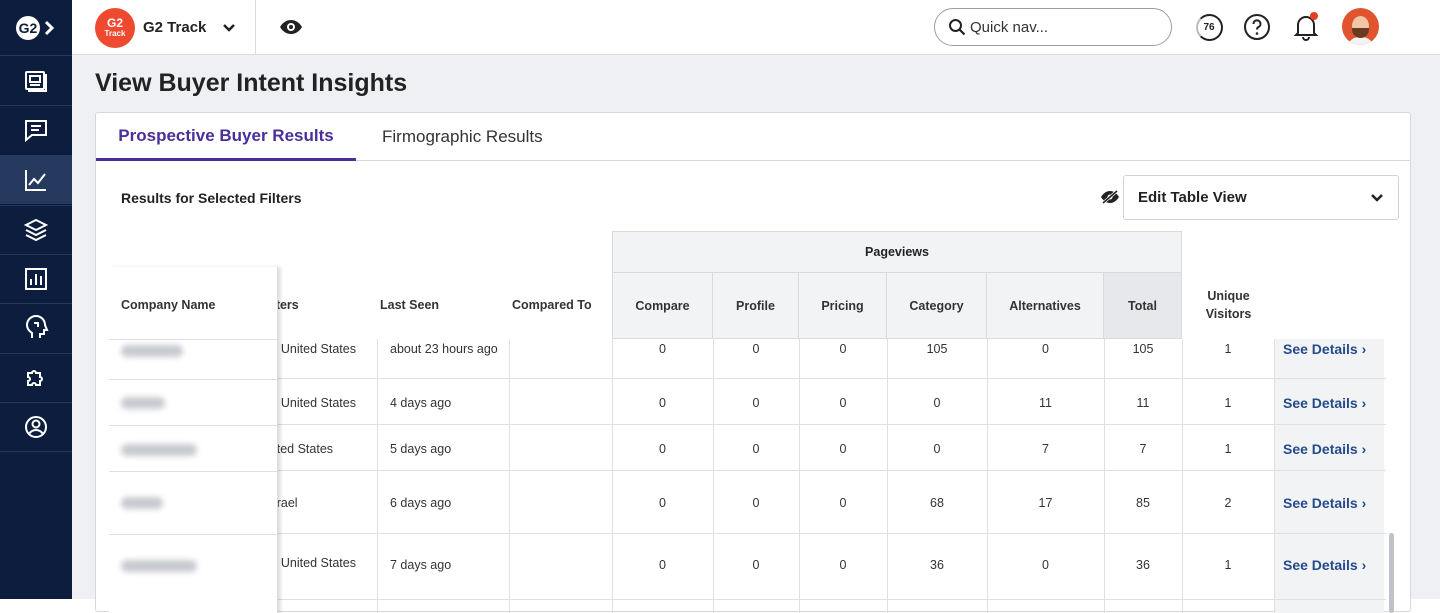 This screenshot has height=613, width=1440. Describe the element at coordinates (1143, 503) in the screenshot. I see `row-total: 85` at that location.